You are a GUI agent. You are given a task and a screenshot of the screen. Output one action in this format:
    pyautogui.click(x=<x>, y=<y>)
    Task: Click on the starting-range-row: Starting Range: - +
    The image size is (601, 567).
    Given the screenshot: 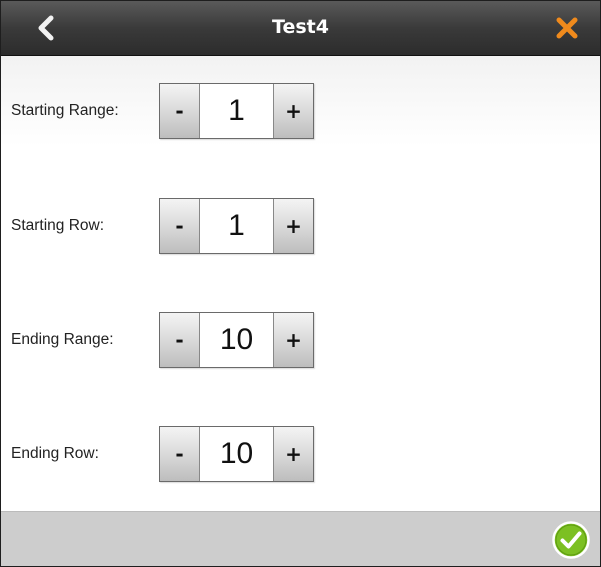 What is the action you would take?
    pyautogui.click(x=300, y=111)
    